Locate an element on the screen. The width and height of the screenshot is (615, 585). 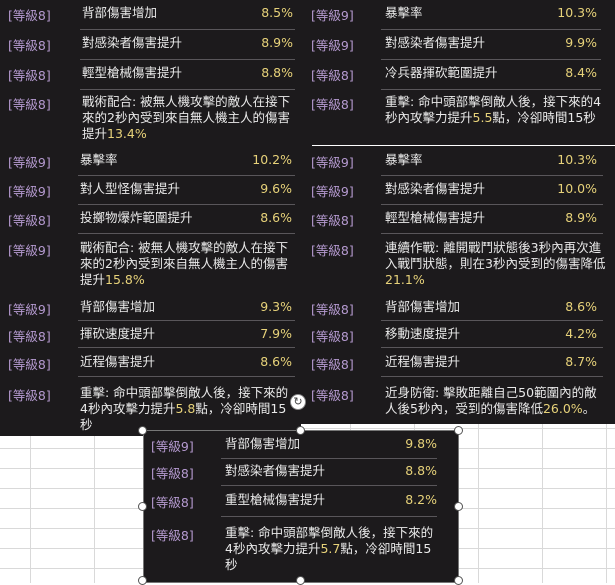
resize-handle-top-right is located at coordinates (458, 430).